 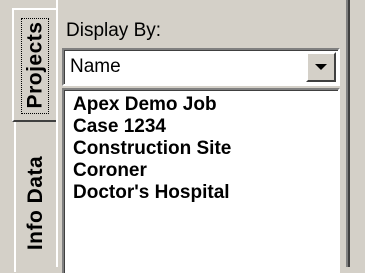 What do you see at coordinates (205, 127) in the screenshot?
I see `list-item: Case 1234` at bounding box center [205, 127].